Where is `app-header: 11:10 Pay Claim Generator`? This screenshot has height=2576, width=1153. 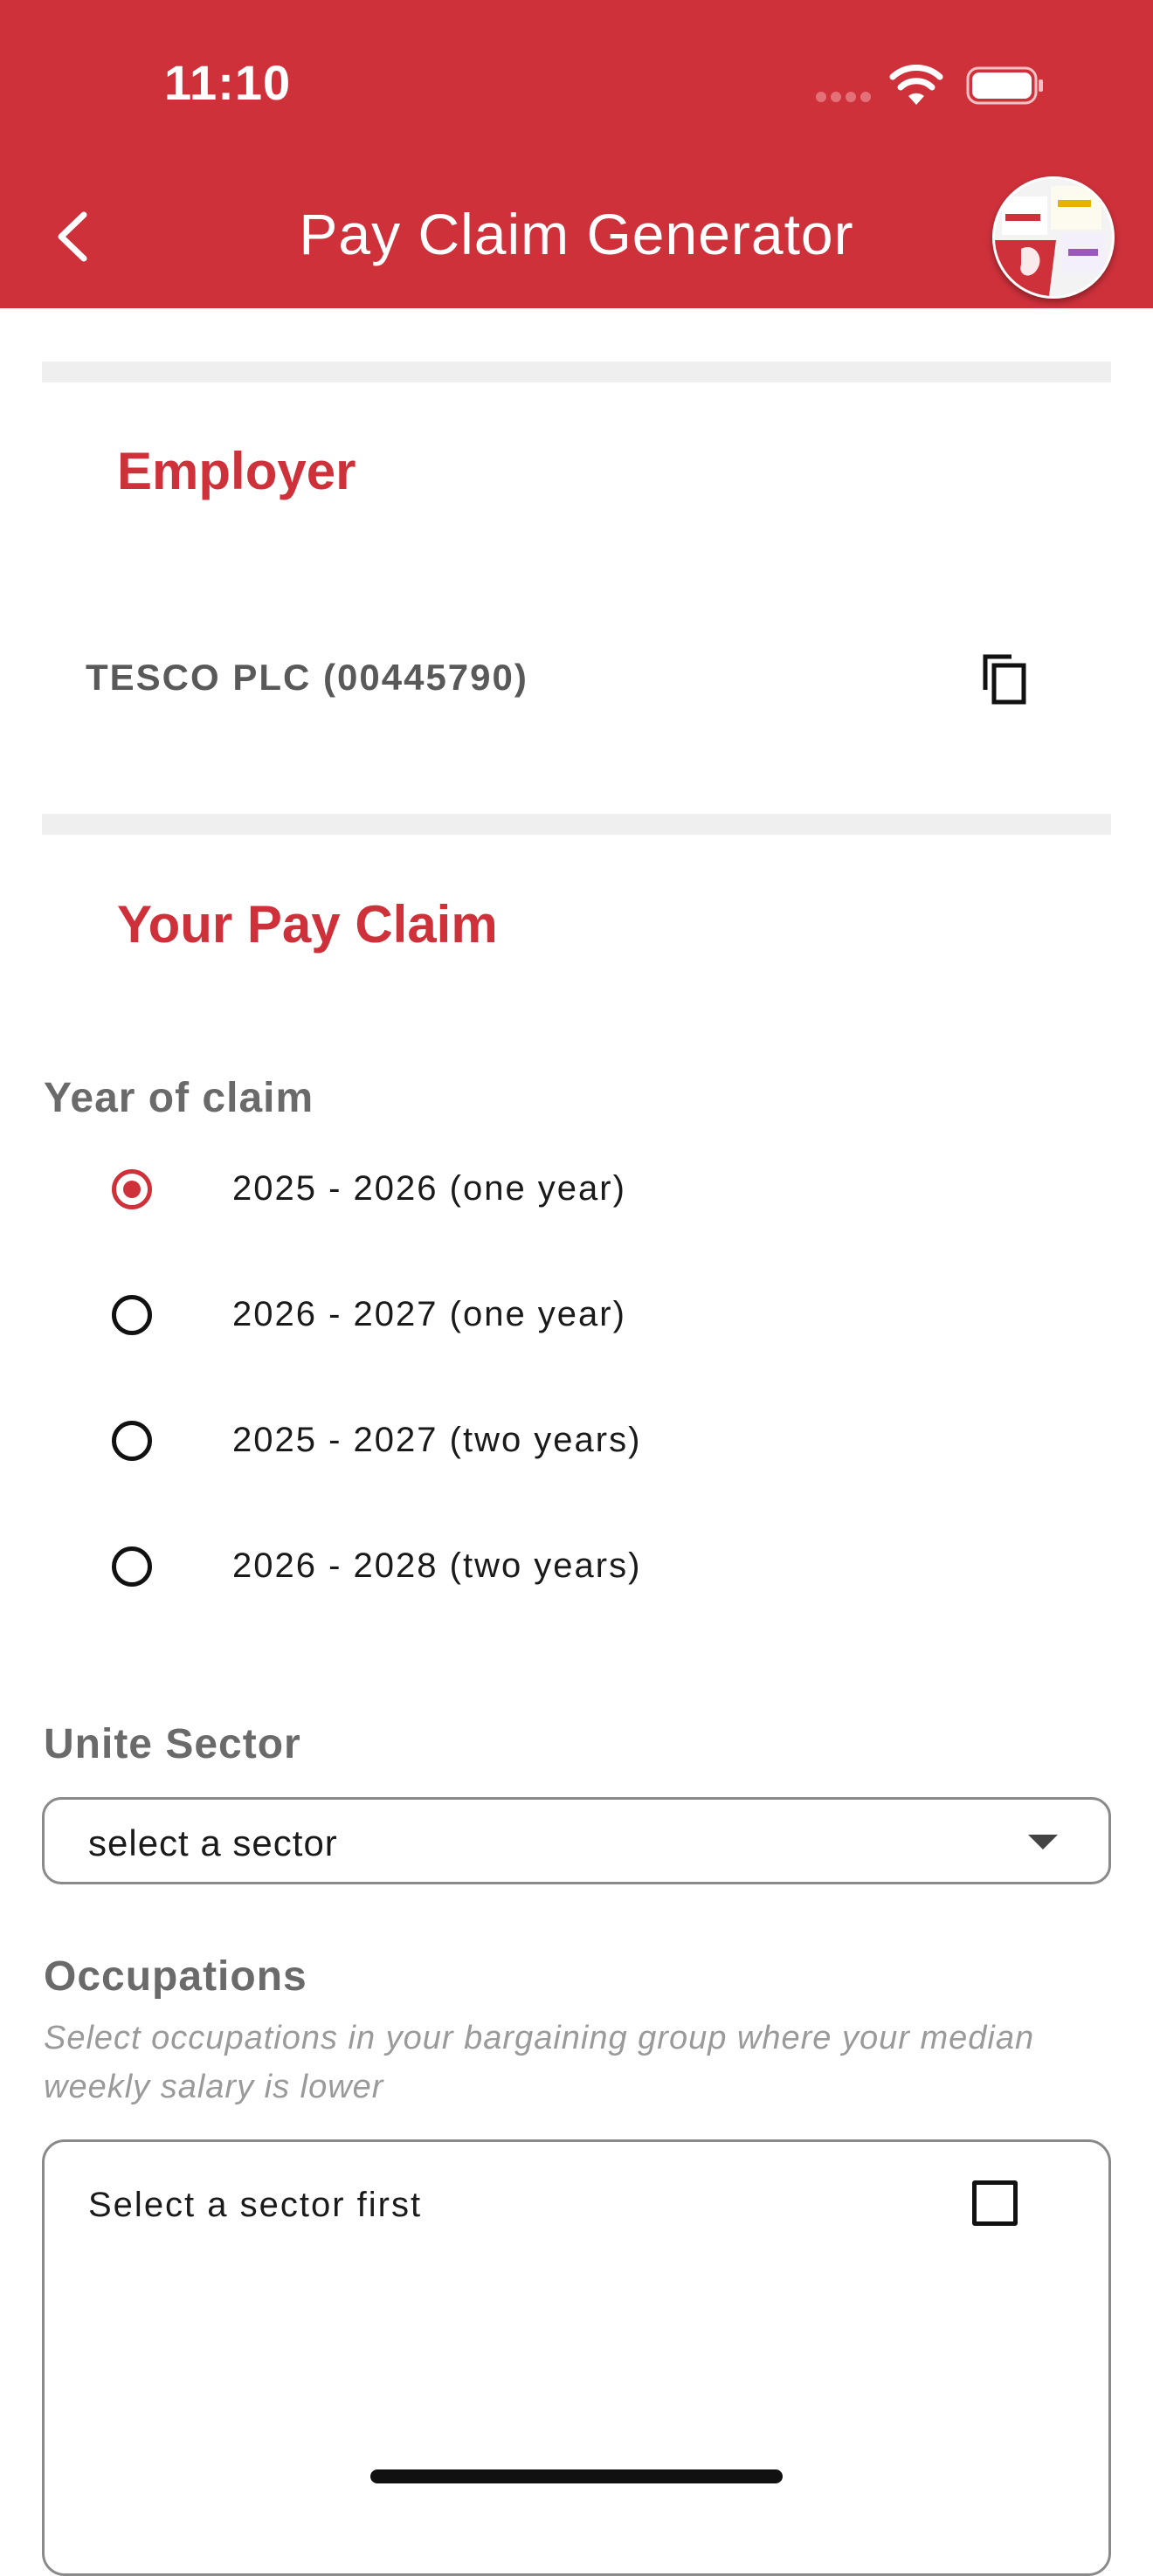 app-header: 11:10 Pay Claim Generator is located at coordinates (576, 154).